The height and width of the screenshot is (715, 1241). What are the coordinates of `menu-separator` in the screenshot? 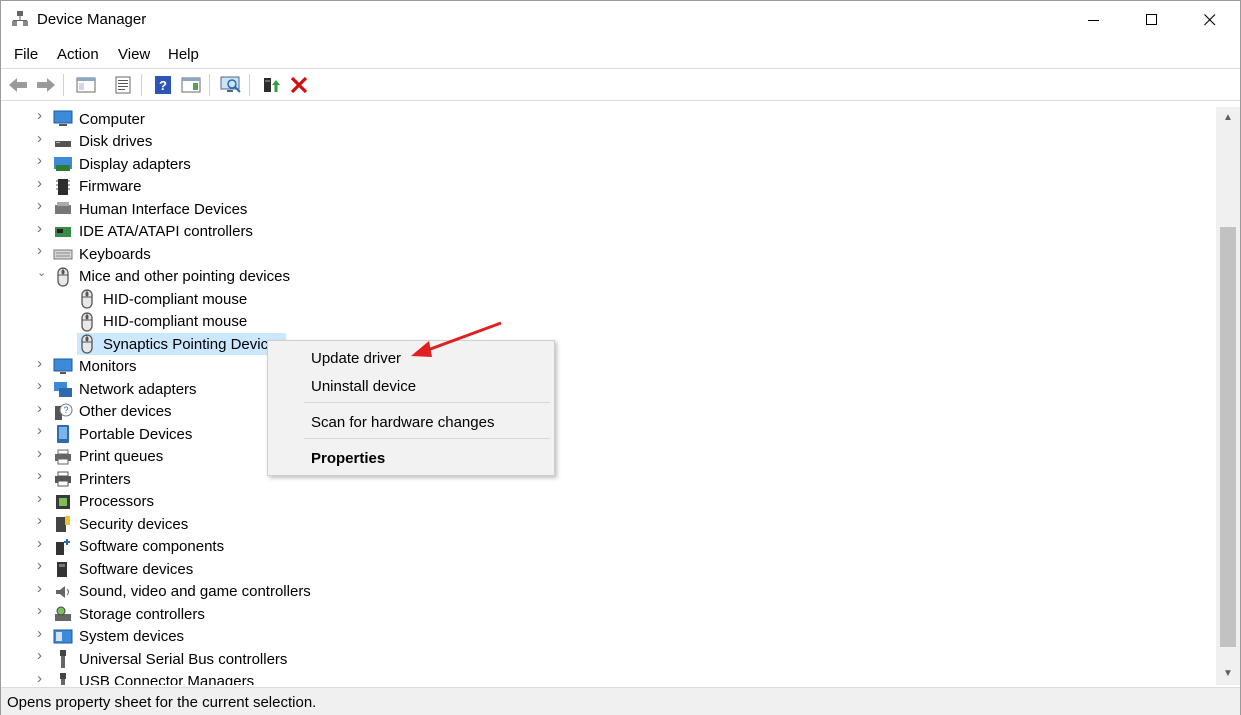 It's located at (427, 402).